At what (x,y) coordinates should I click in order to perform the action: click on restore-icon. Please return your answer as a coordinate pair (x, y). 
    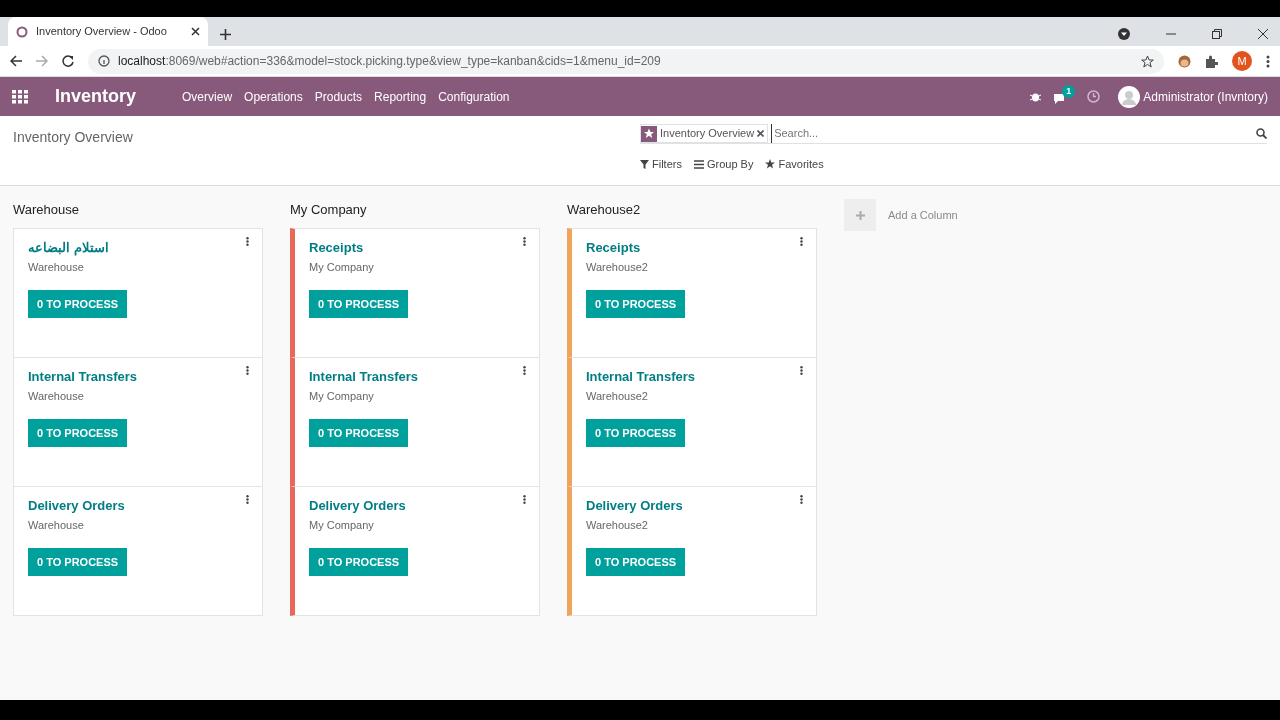
    Looking at the image, I should click on (1217, 34).